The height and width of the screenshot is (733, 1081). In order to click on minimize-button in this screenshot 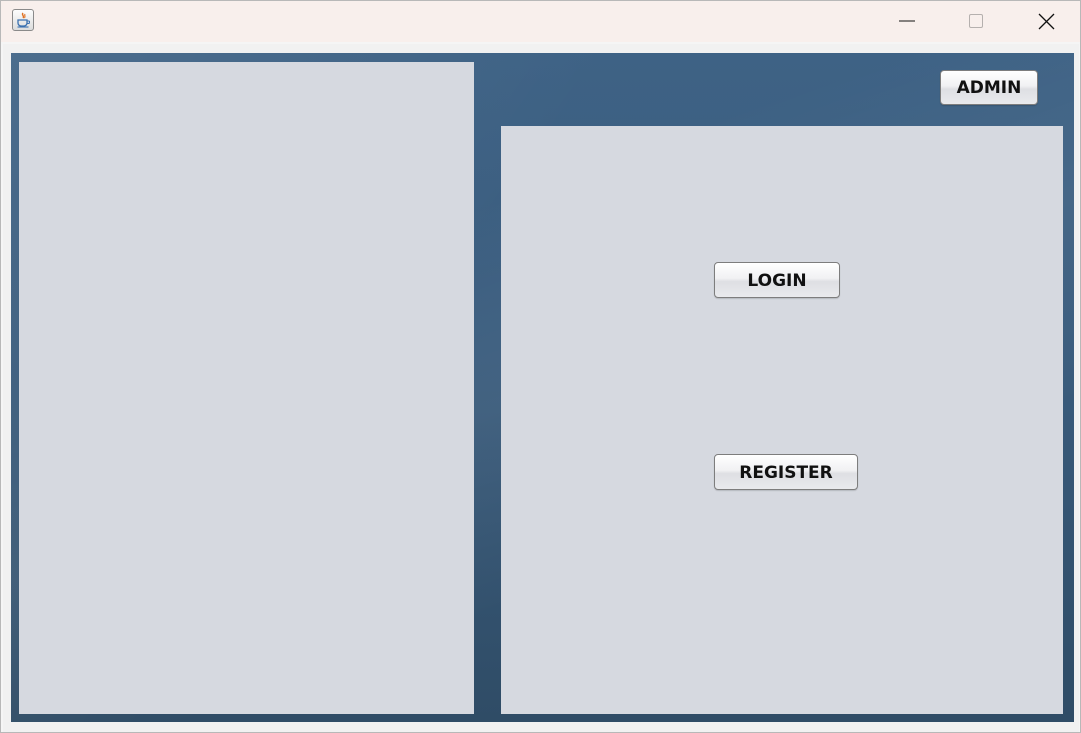, I will do `click(907, 21)`.